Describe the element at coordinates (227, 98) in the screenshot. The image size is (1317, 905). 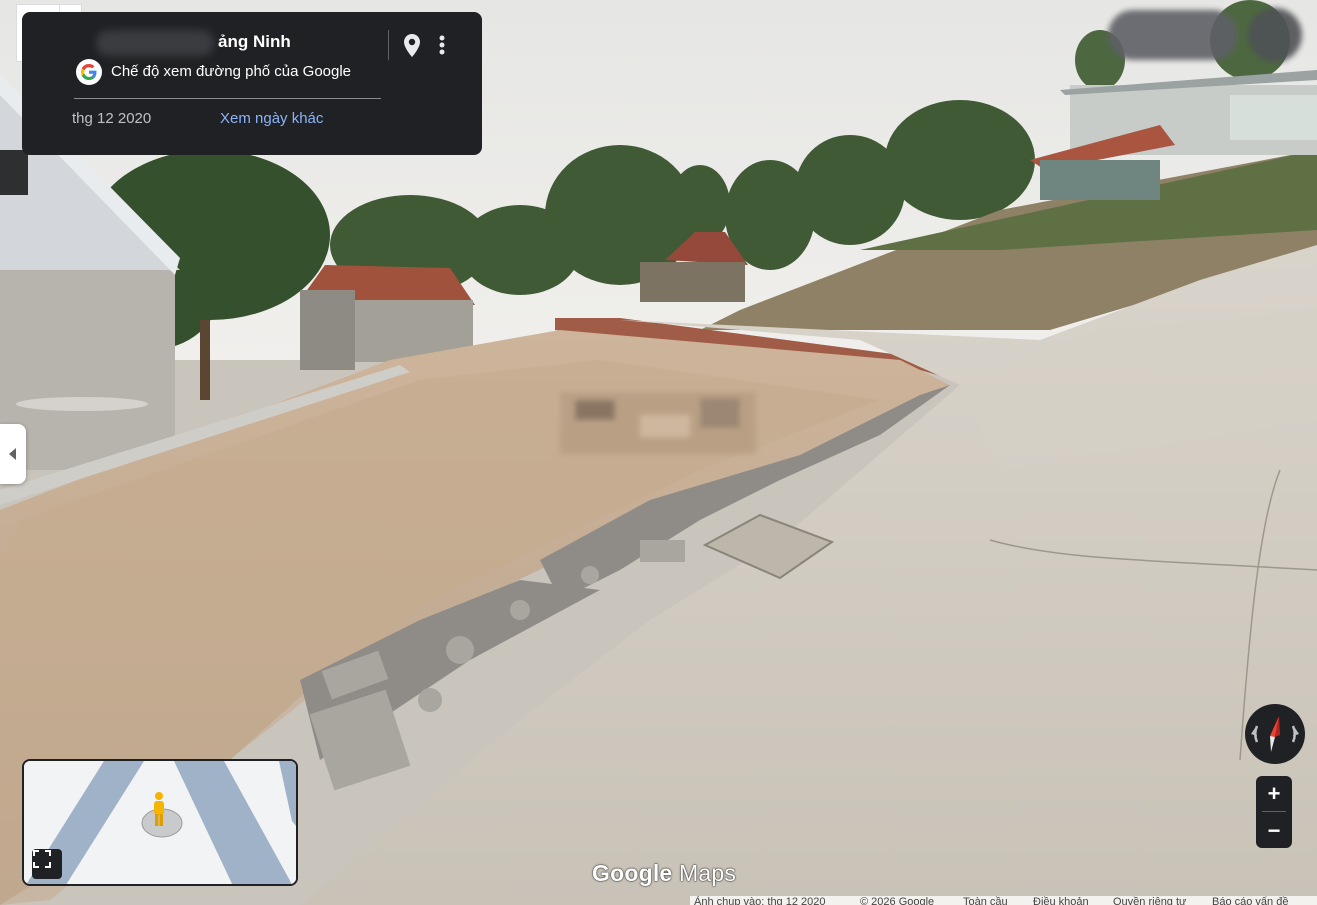
I see `card-separator` at that location.